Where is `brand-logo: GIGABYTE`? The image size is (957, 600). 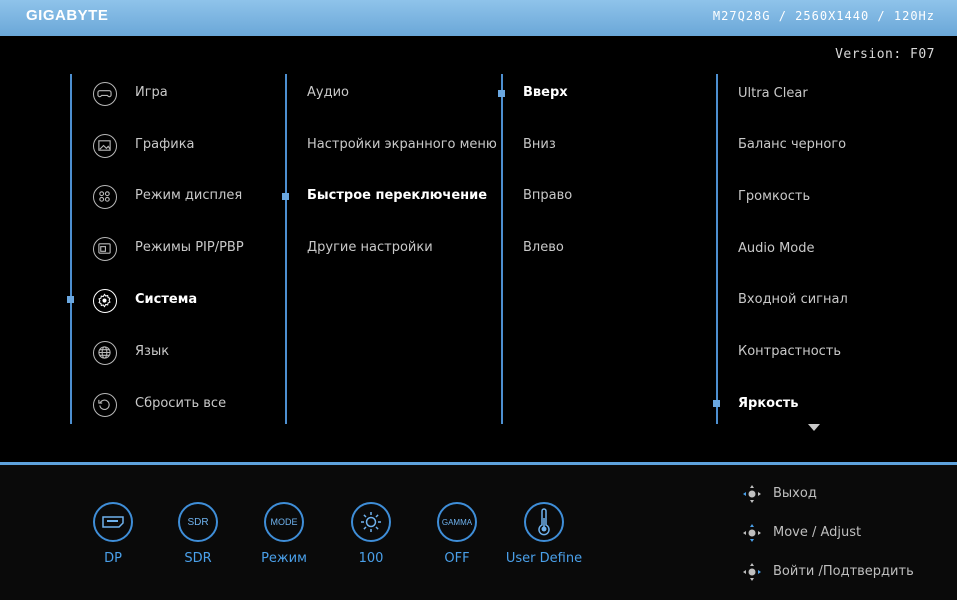 brand-logo: GIGABYTE is located at coordinates (67, 15).